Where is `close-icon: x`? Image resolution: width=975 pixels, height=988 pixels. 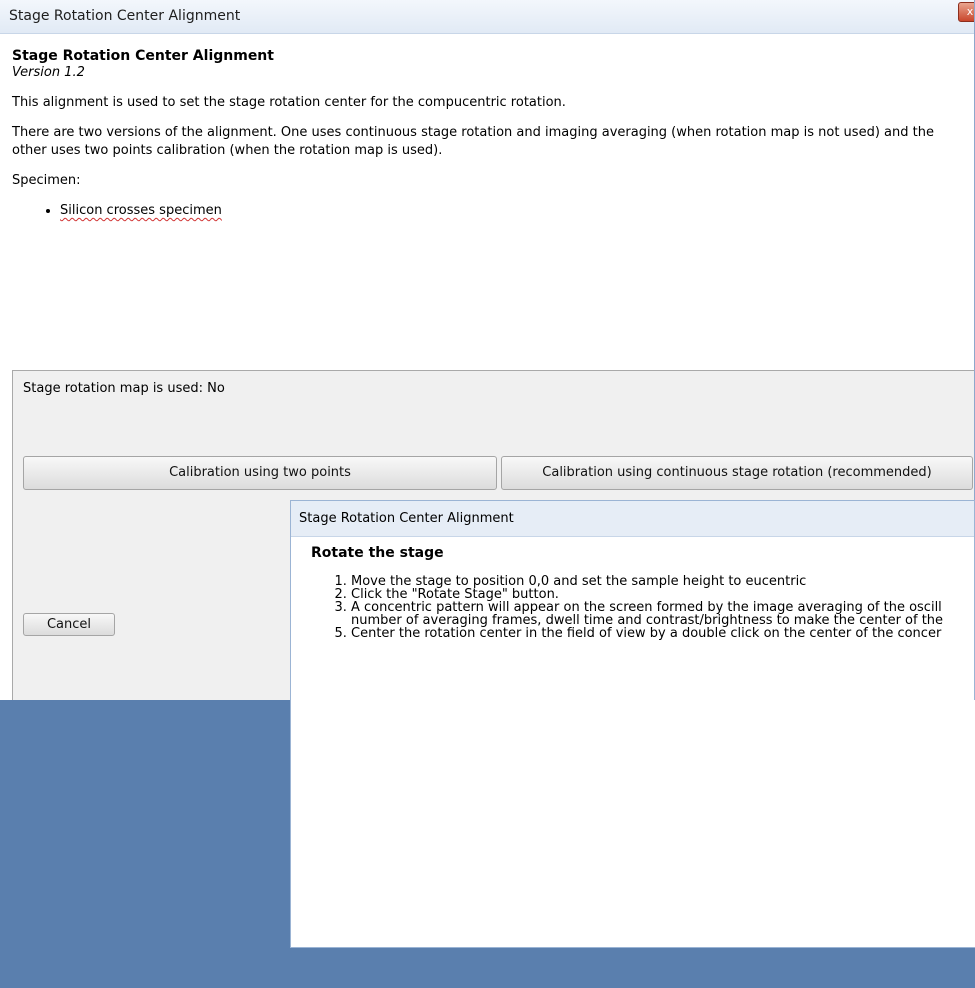 close-icon: x is located at coordinates (970, 11).